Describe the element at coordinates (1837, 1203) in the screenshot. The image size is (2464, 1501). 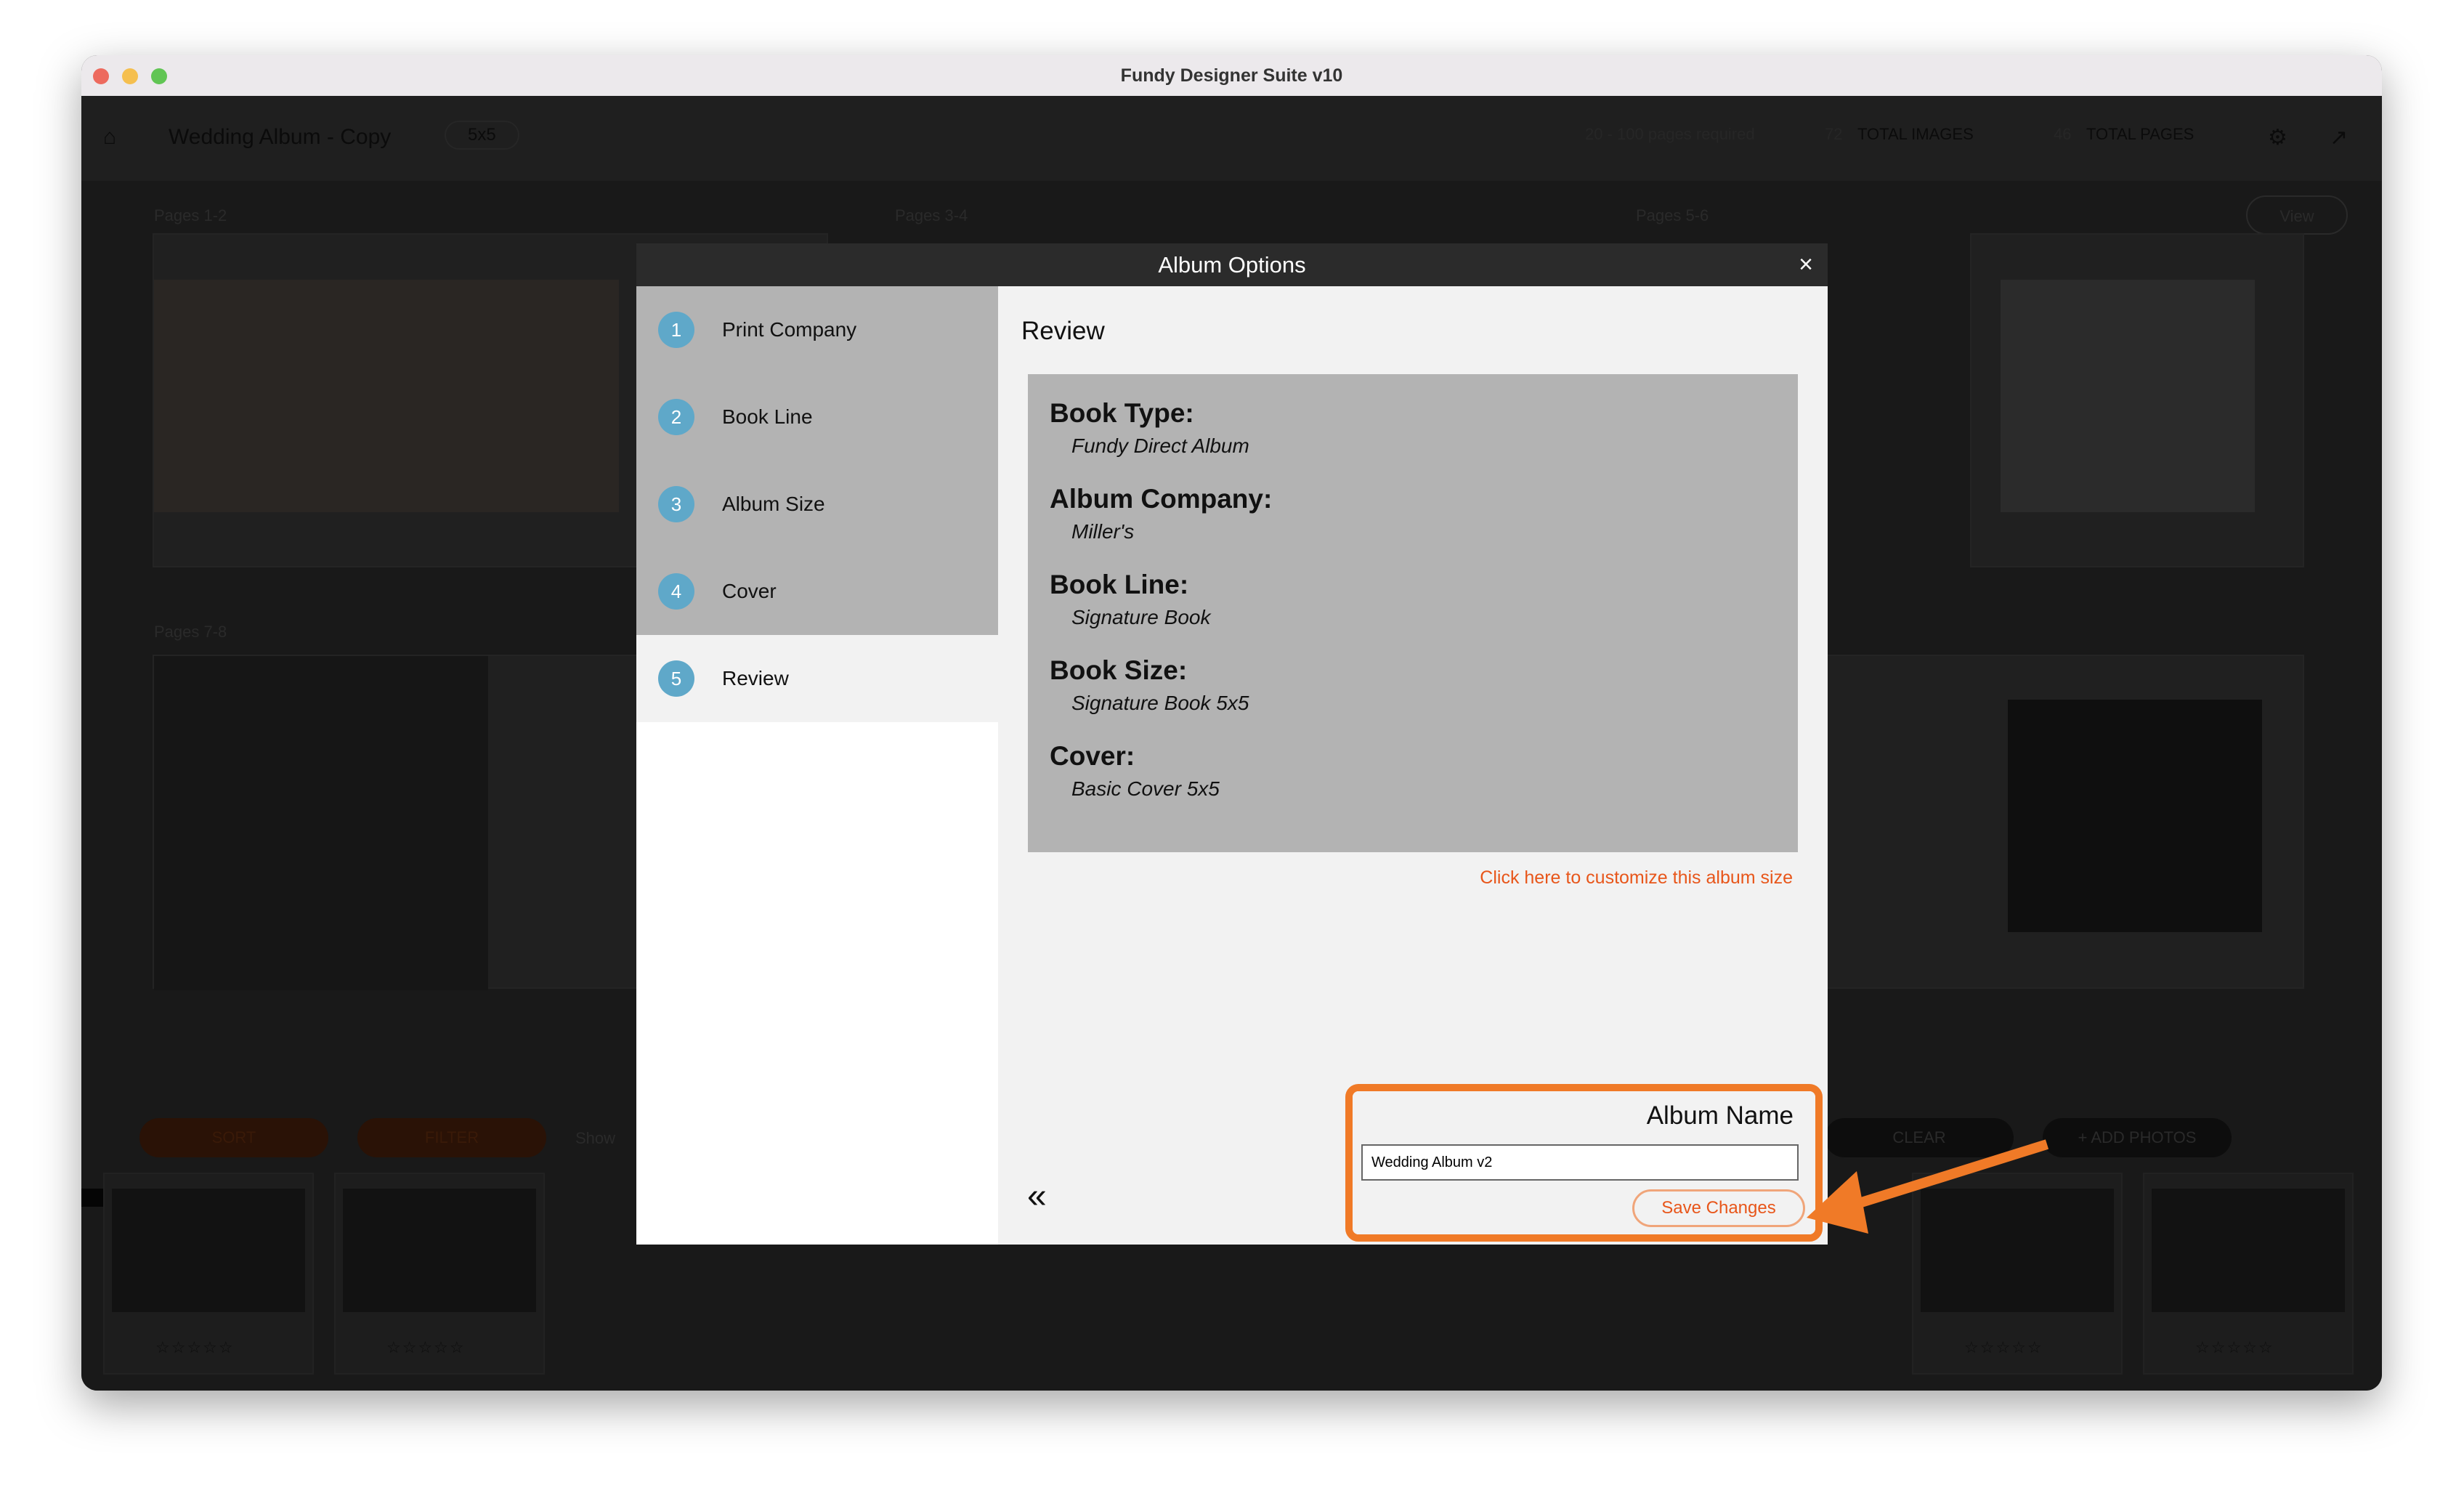
I see `arrow-head` at that location.